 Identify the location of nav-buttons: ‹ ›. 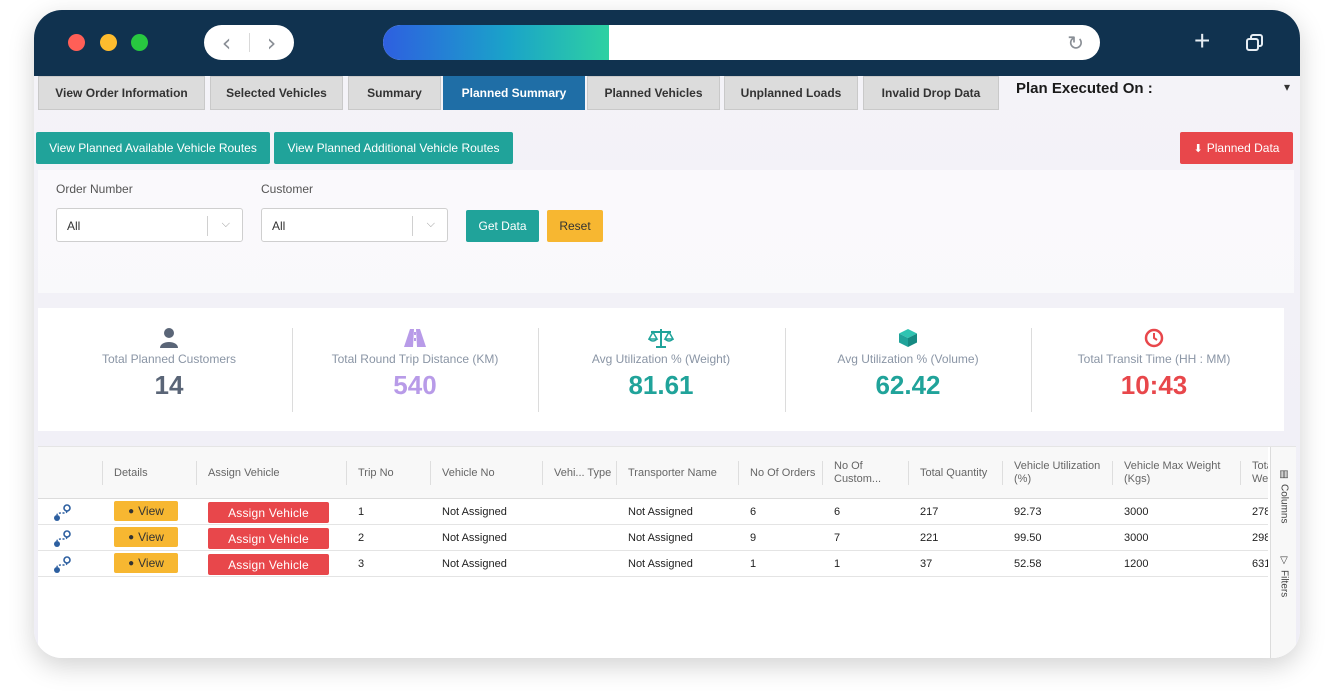
(249, 42).